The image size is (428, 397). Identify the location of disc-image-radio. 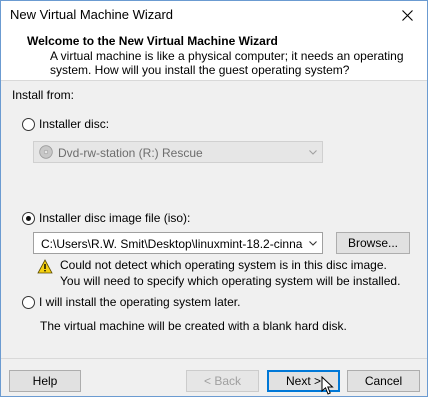
(28, 218).